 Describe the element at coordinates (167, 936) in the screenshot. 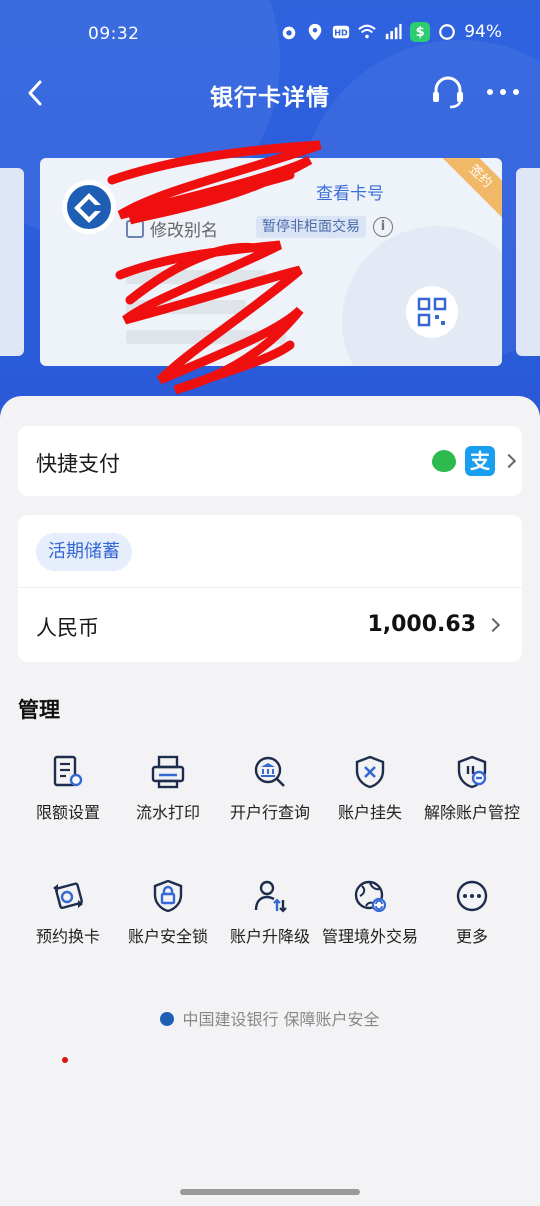

I see `account-security-lock-label: 账户安全锁` at that location.